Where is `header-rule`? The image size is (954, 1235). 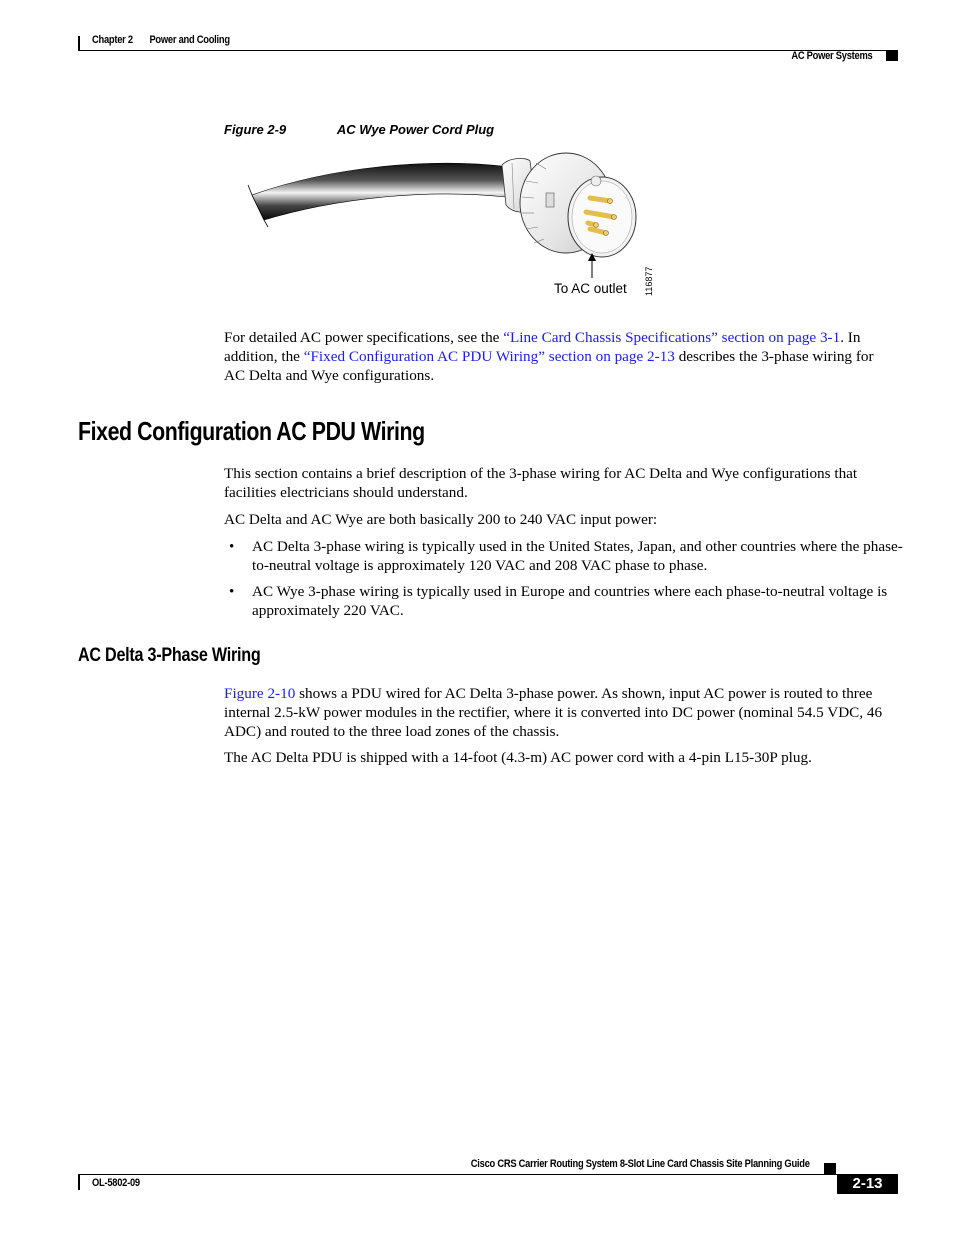 header-rule is located at coordinates (488, 50).